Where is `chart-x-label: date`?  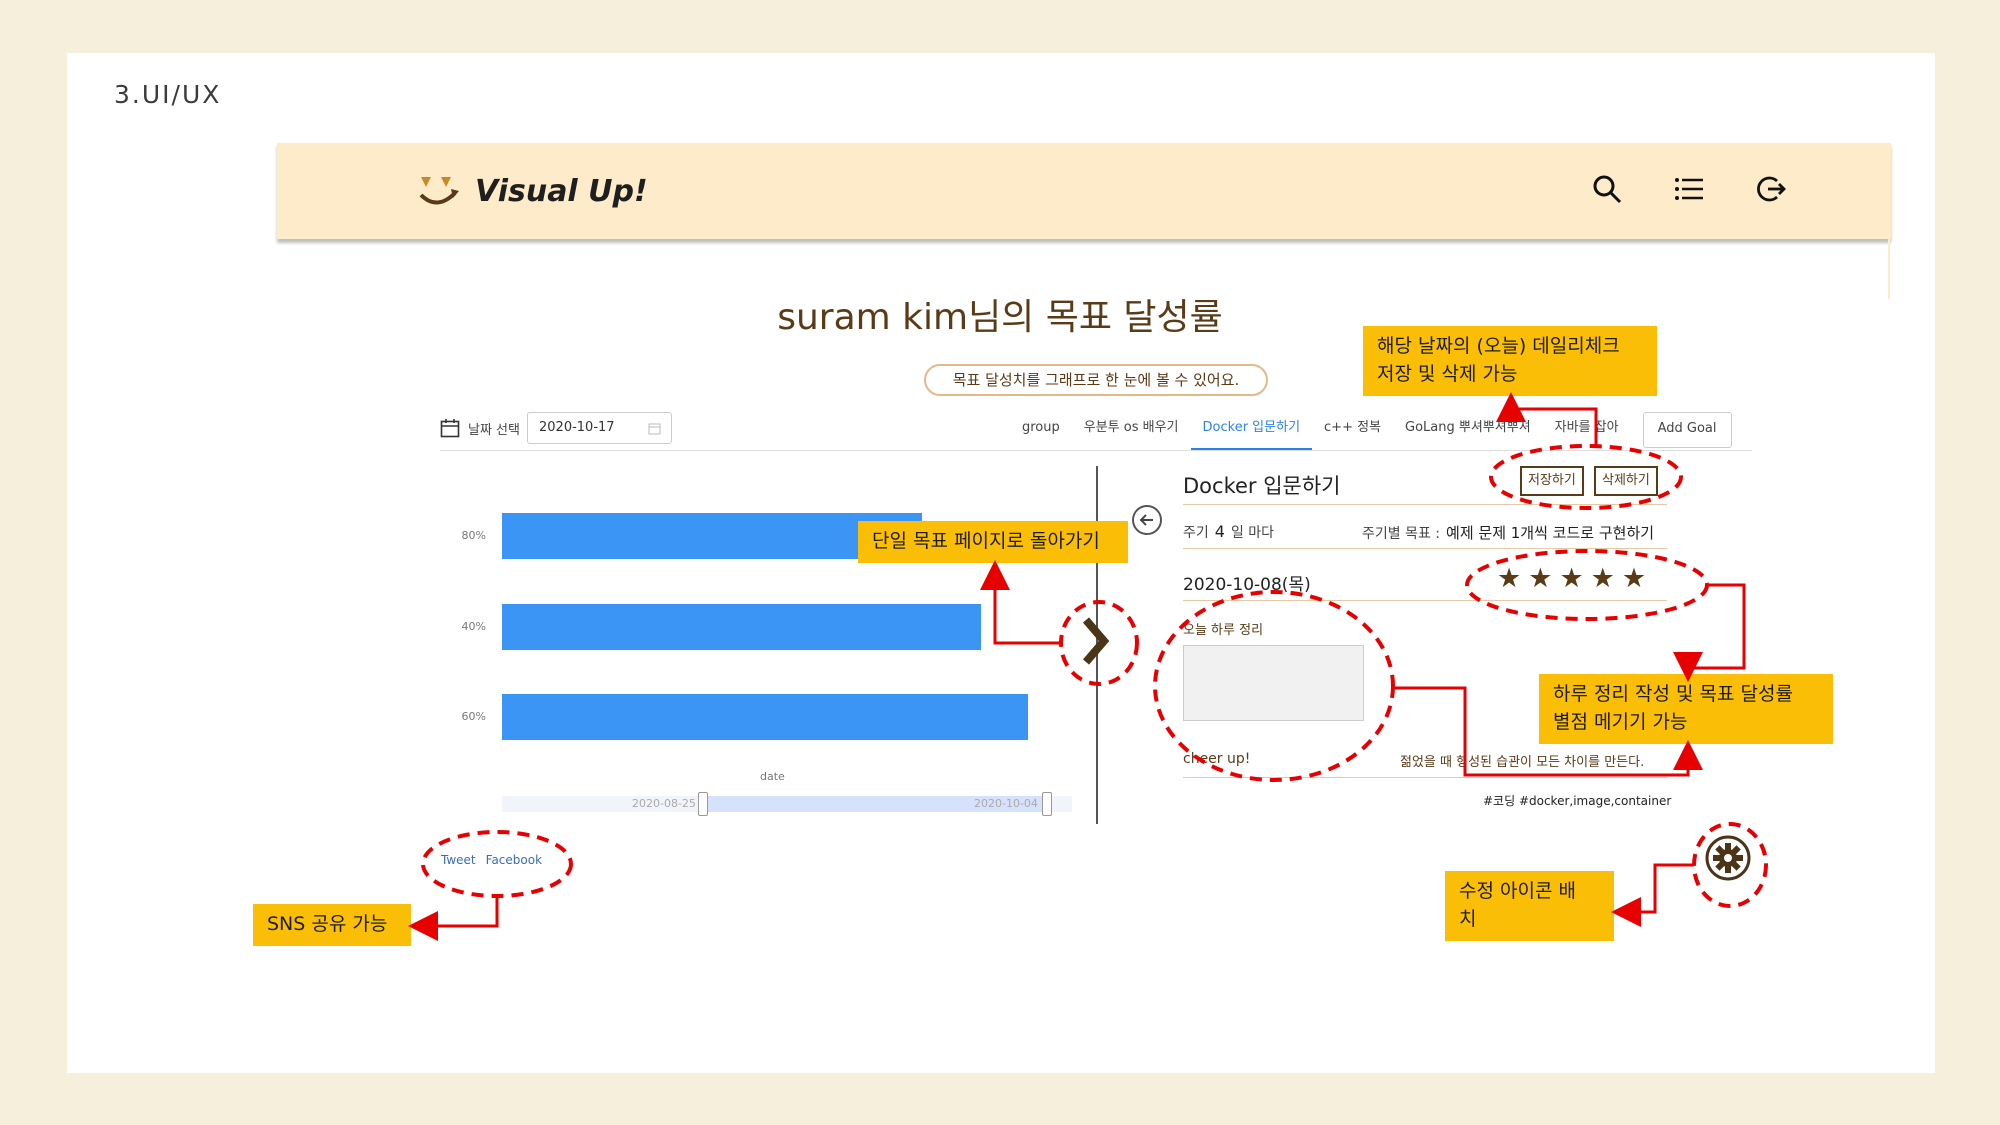
chart-x-label: date is located at coordinates (772, 776).